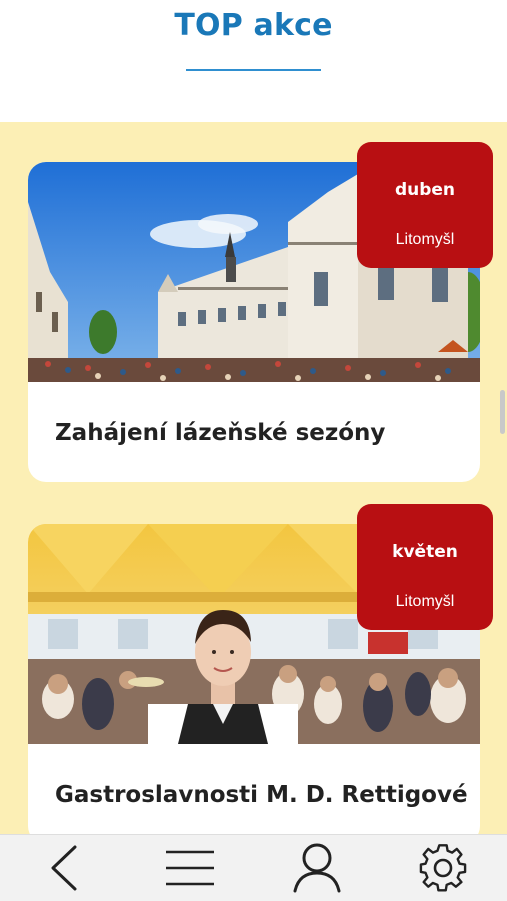 Image resolution: width=507 pixels, height=901 pixels. What do you see at coordinates (220, 433) in the screenshot?
I see `event-title: Zahájení lázeňské sezóny` at bounding box center [220, 433].